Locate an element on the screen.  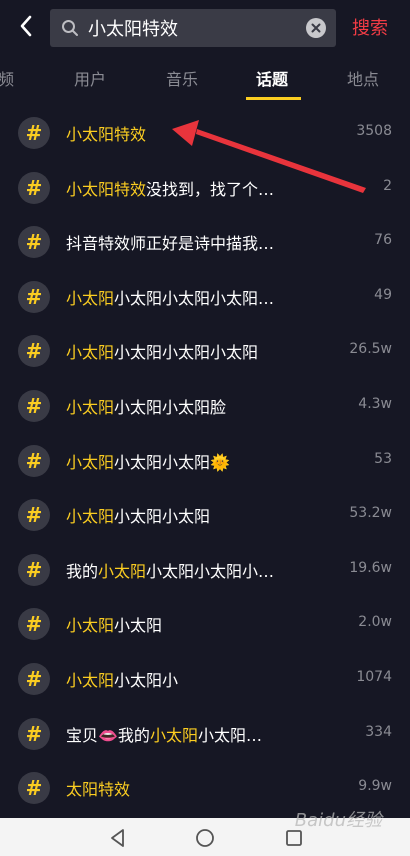
topic-row: # 我的小太阳小太阳小太阳小… 19.6w is located at coordinates (205, 570).